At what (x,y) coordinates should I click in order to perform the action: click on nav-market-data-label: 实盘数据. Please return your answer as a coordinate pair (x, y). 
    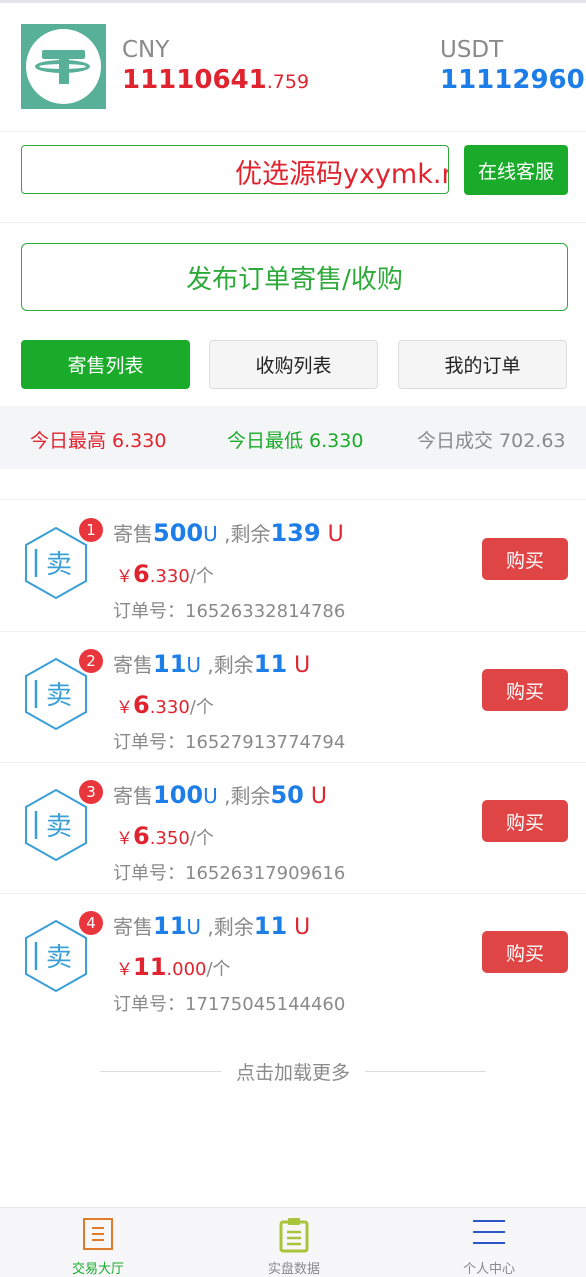
    Looking at the image, I should click on (293, 1269).